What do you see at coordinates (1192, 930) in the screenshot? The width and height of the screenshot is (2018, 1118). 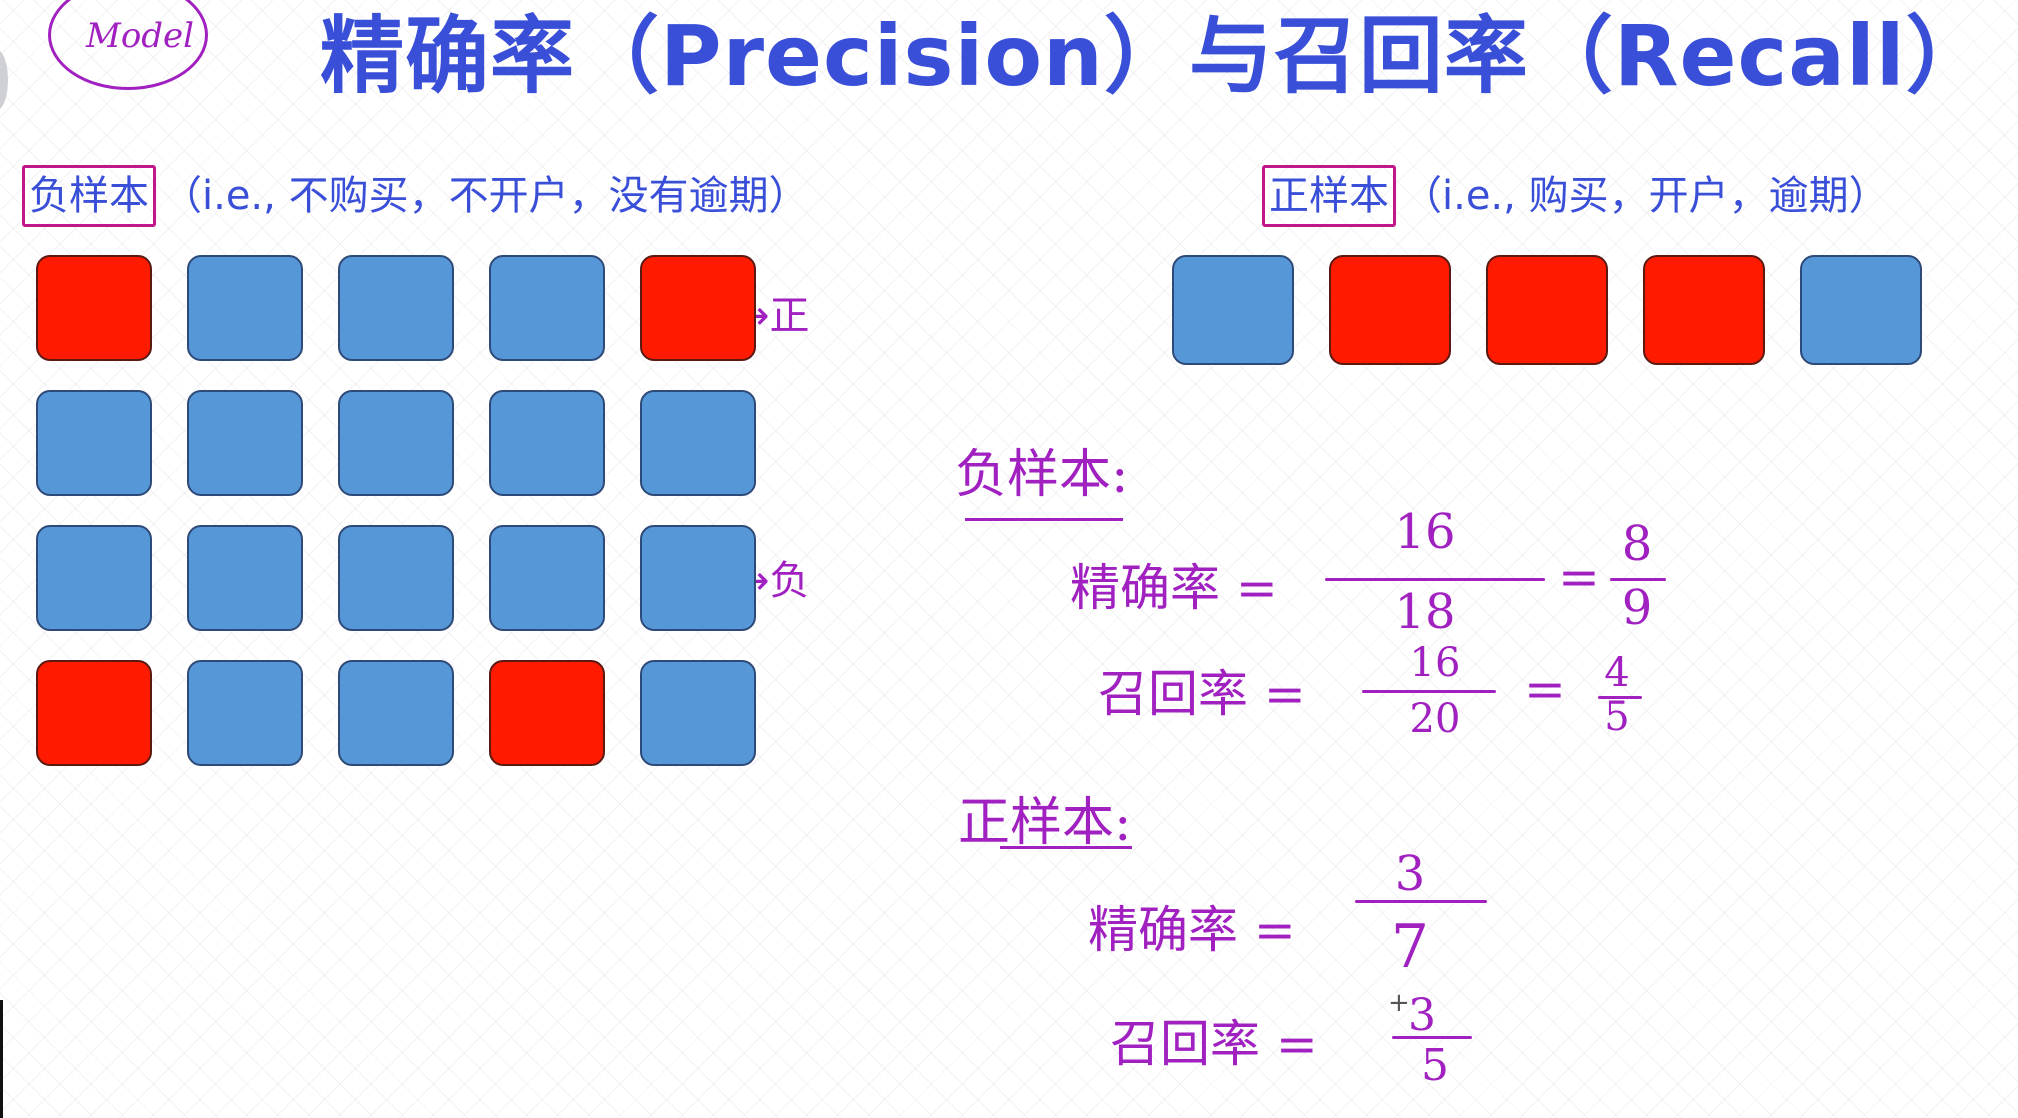 I see `pos-precision-label: 精确率 =` at bounding box center [1192, 930].